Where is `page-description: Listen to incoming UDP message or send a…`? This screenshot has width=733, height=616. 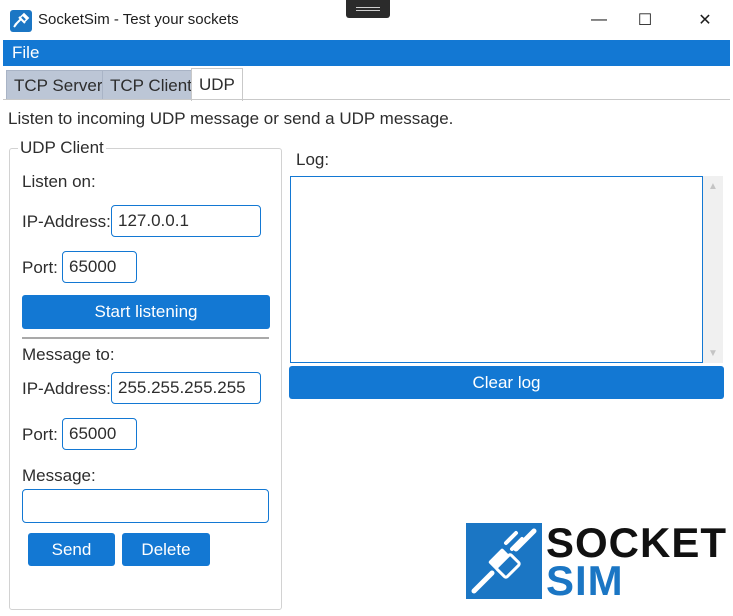 page-description: Listen to incoming UDP message or send a… is located at coordinates (231, 118).